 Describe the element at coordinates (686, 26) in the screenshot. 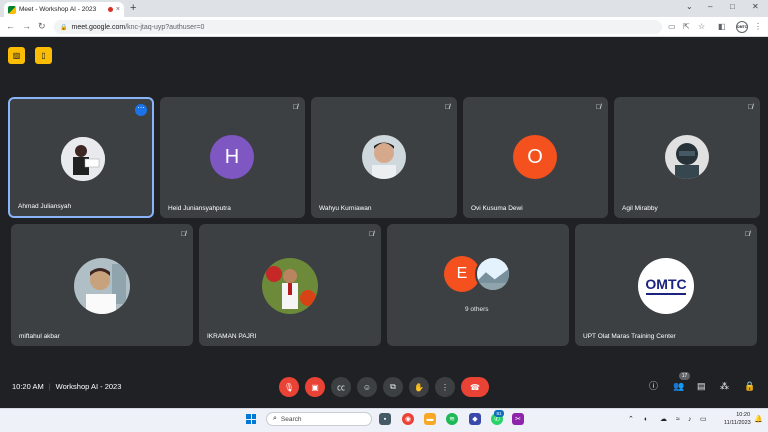

I see `share-icon: ⇱` at that location.